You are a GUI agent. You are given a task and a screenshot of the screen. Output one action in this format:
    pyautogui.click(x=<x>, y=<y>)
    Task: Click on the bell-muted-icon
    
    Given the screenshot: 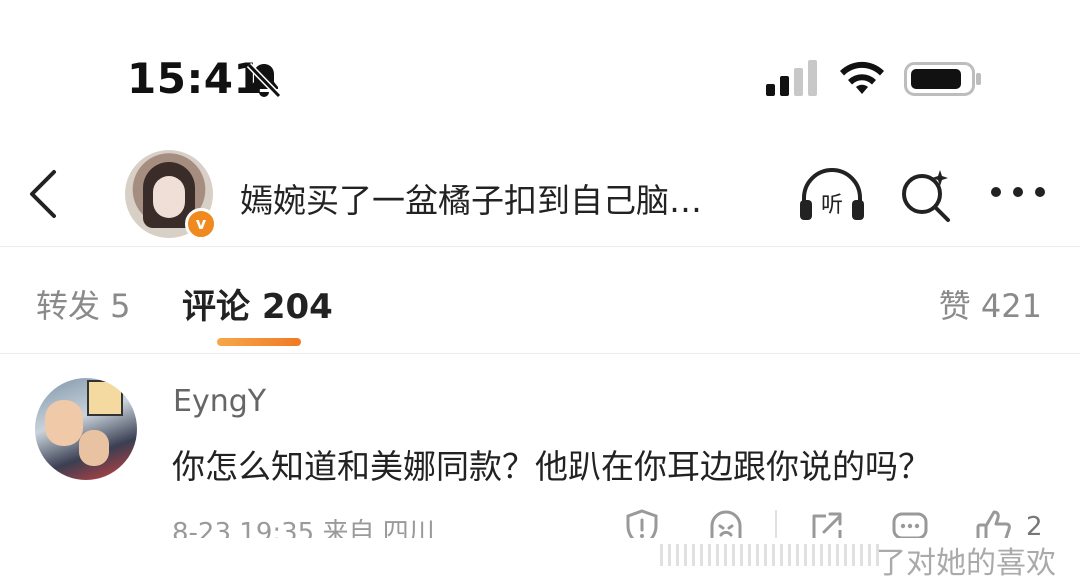 What is the action you would take?
    pyautogui.click(x=264, y=80)
    